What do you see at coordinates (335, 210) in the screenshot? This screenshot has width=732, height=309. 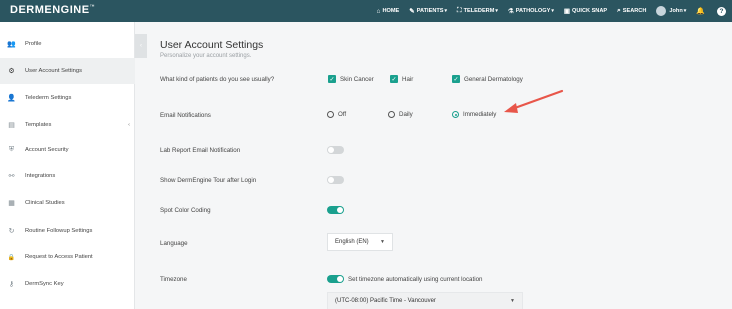 I see `spot-color-toggle` at bounding box center [335, 210].